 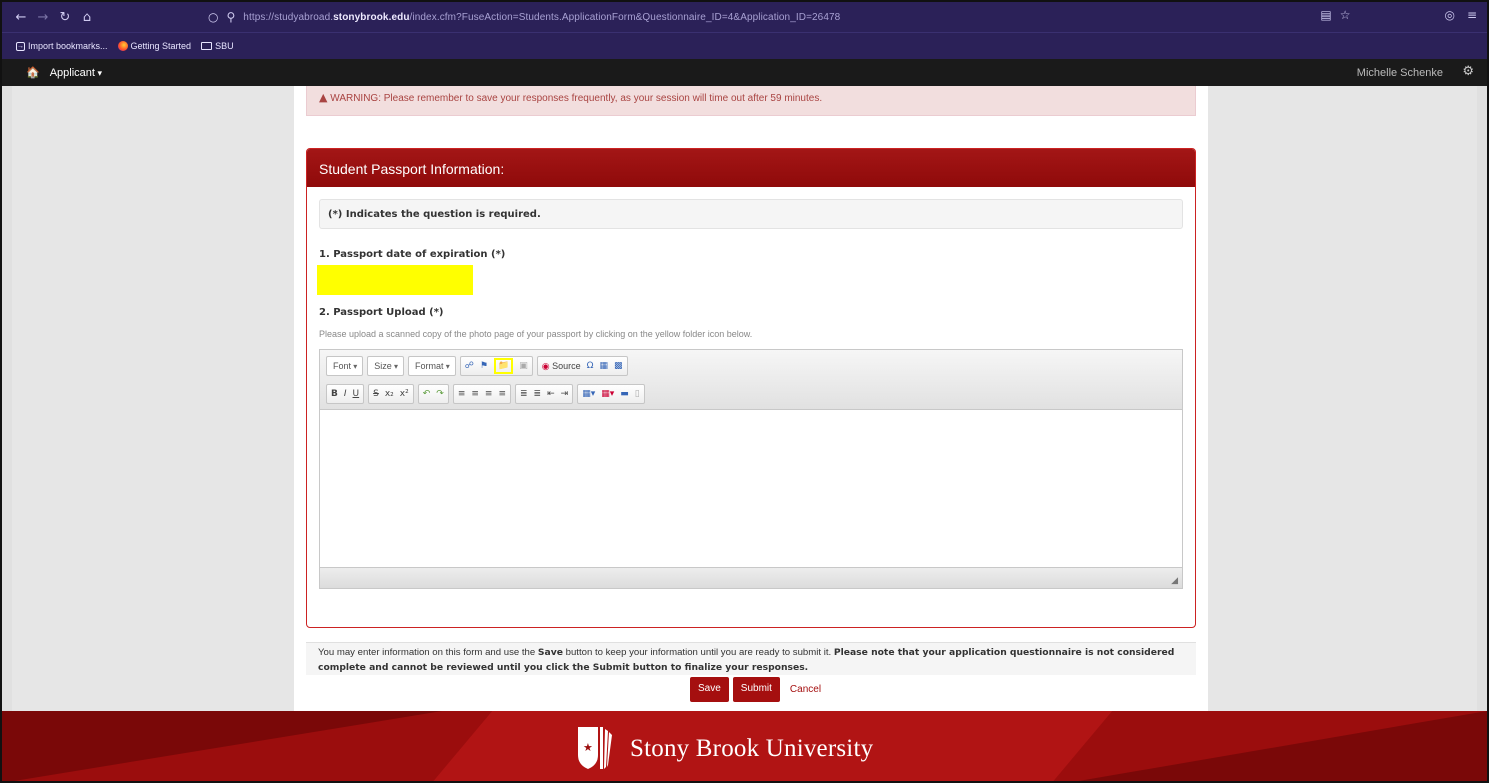 What do you see at coordinates (551, 394) in the screenshot?
I see `outdent-icon: ⇤` at bounding box center [551, 394].